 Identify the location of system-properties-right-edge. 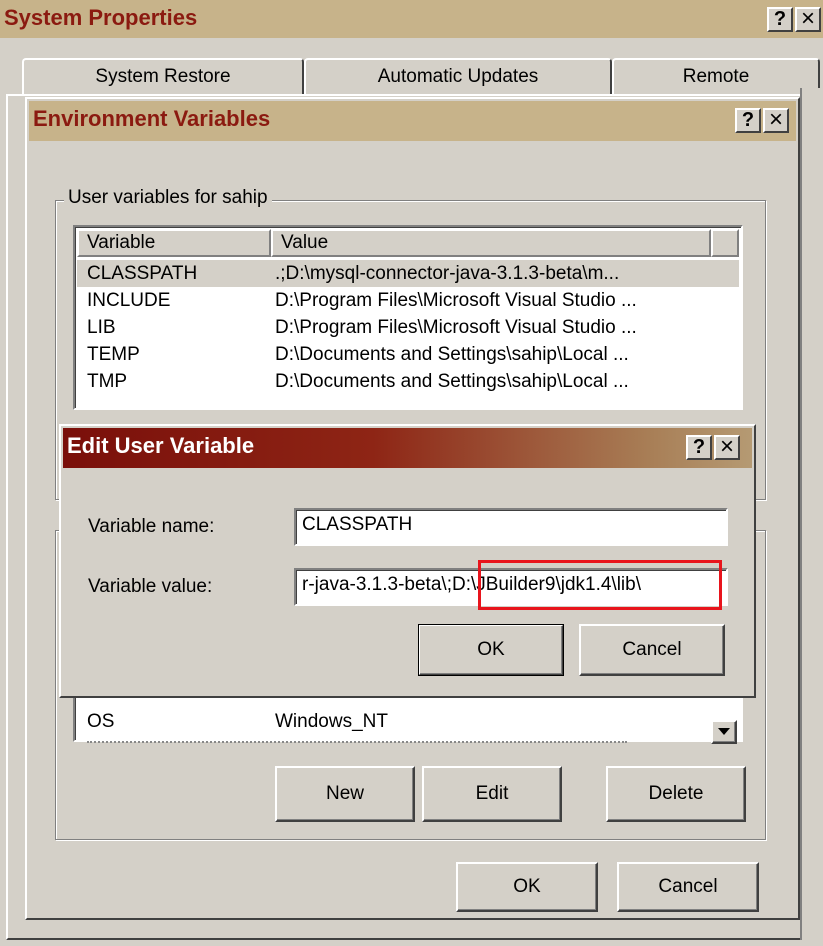
(811, 514).